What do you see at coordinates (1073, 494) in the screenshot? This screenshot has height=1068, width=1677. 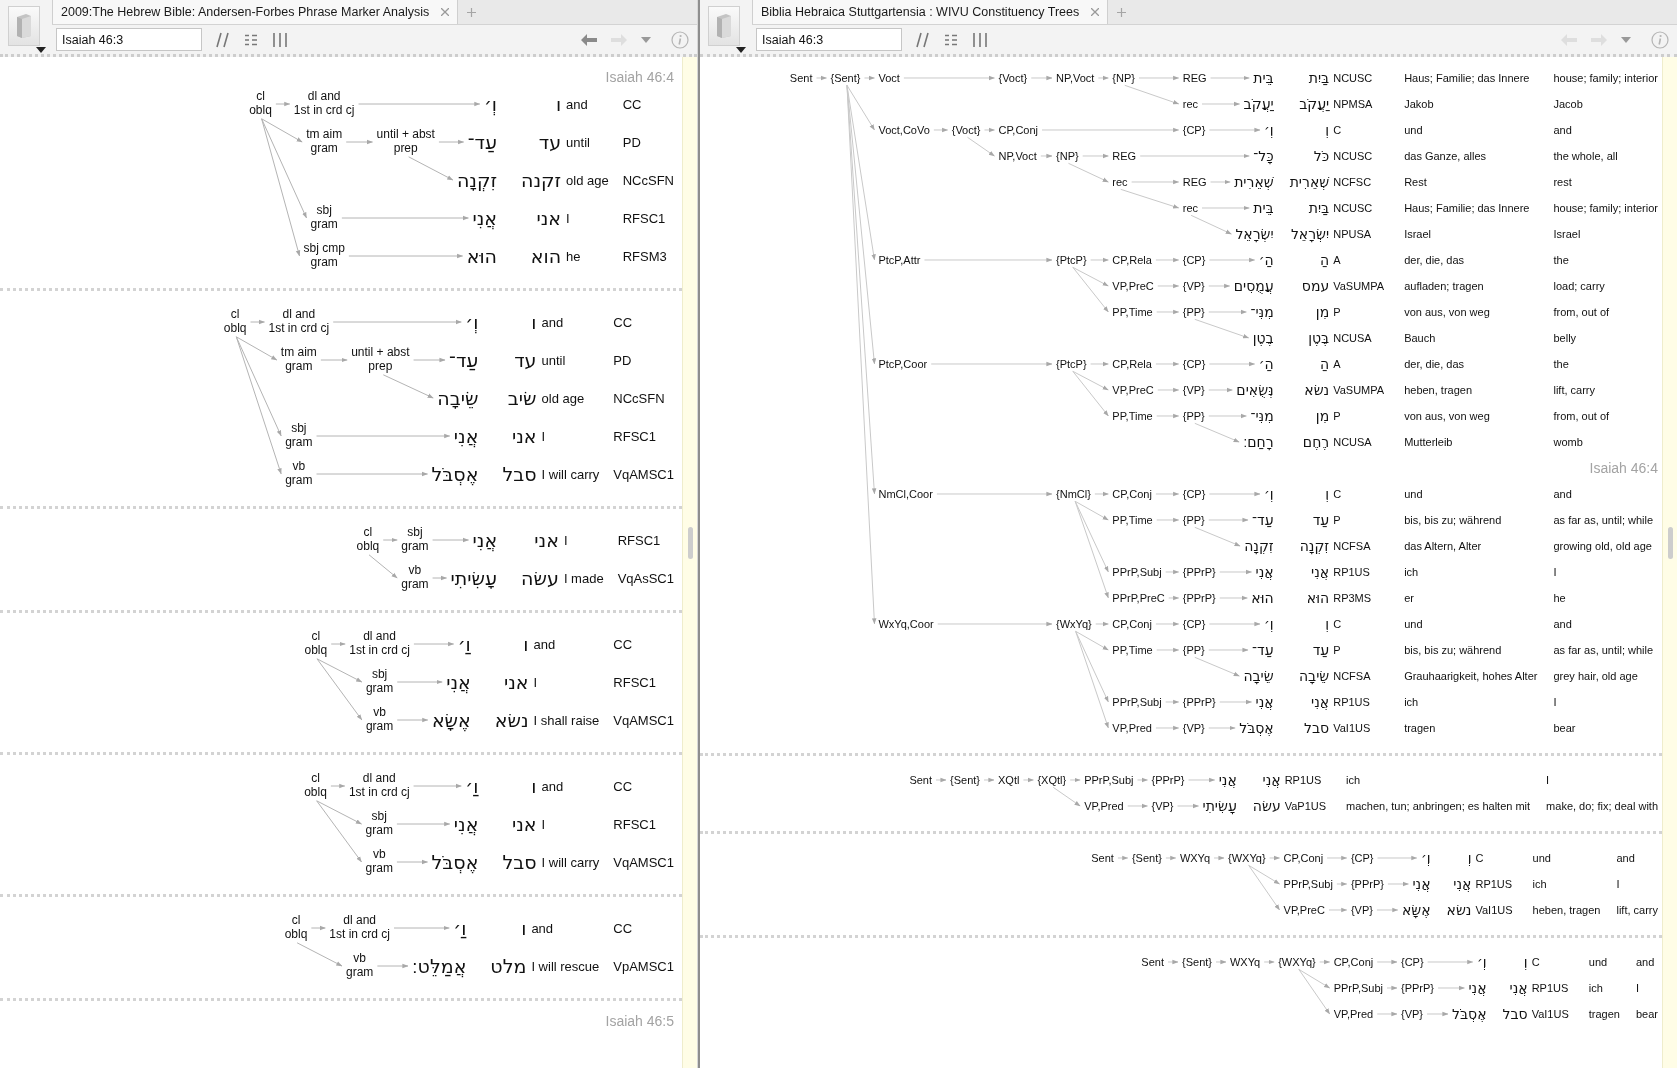 I see `node-label: {NmCl}` at bounding box center [1073, 494].